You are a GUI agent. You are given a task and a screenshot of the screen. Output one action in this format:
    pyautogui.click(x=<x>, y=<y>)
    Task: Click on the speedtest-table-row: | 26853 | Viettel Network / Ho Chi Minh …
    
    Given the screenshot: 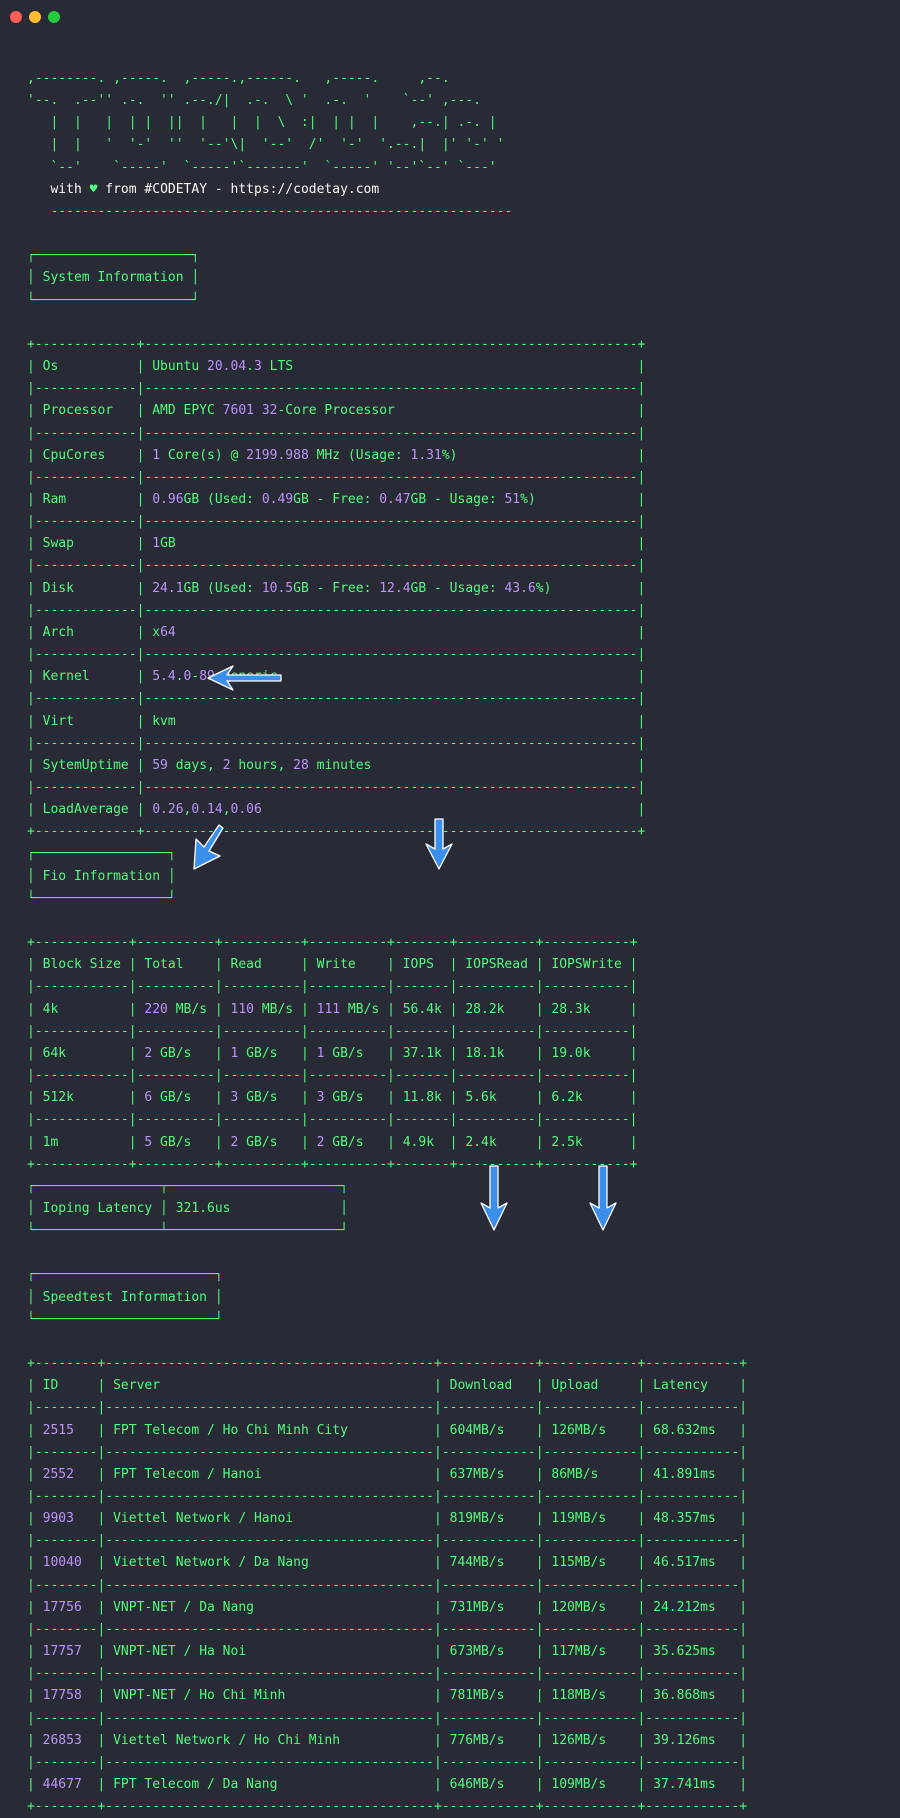 What is the action you would take?
    pyautogui.click(x=387, y=1740)
    